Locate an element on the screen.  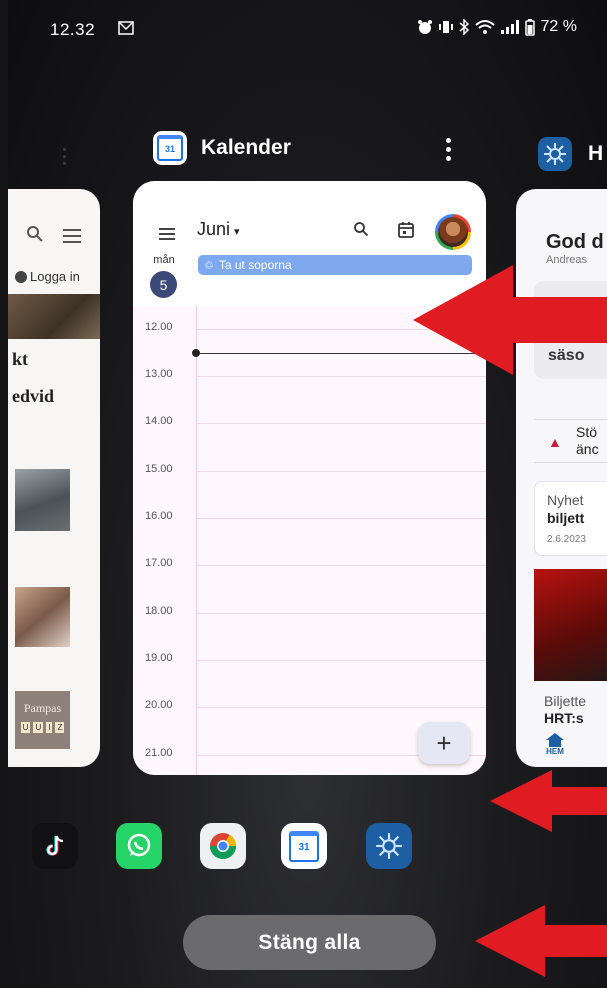
hour-label: 21.00 is located at coordinates (159, 753).